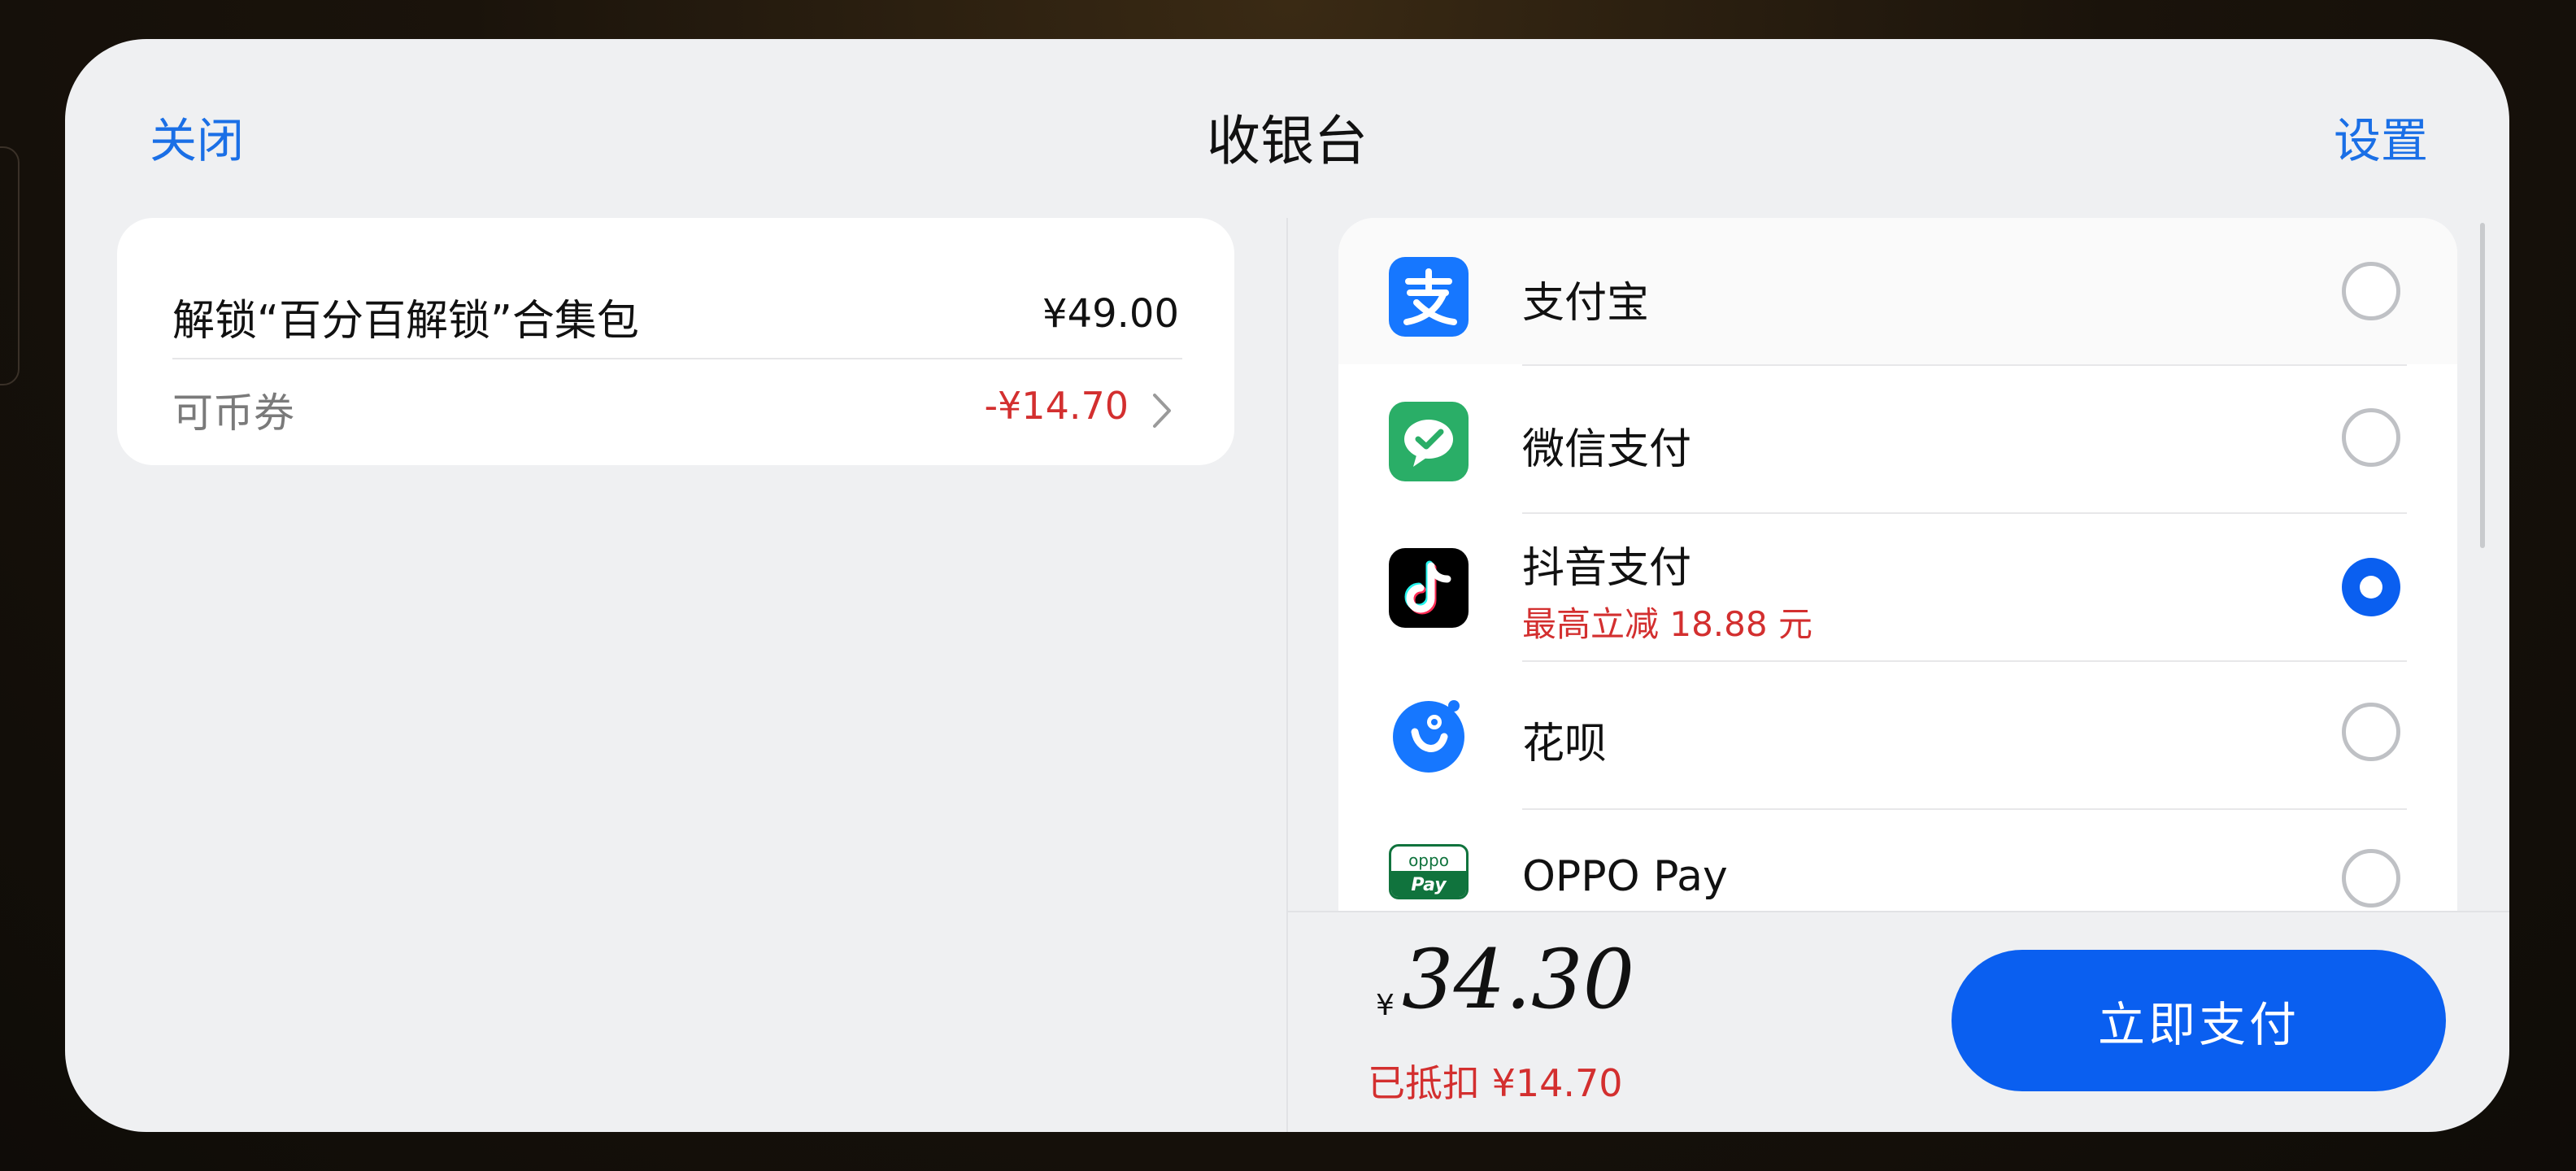 Image resolution: width=2576 pixels, height=1171 pixels. I want to click on order-summary-card: 解锁“百分百解锁”合集包 ¥49.00 可币券 -¥14.70, so click(675, 342).